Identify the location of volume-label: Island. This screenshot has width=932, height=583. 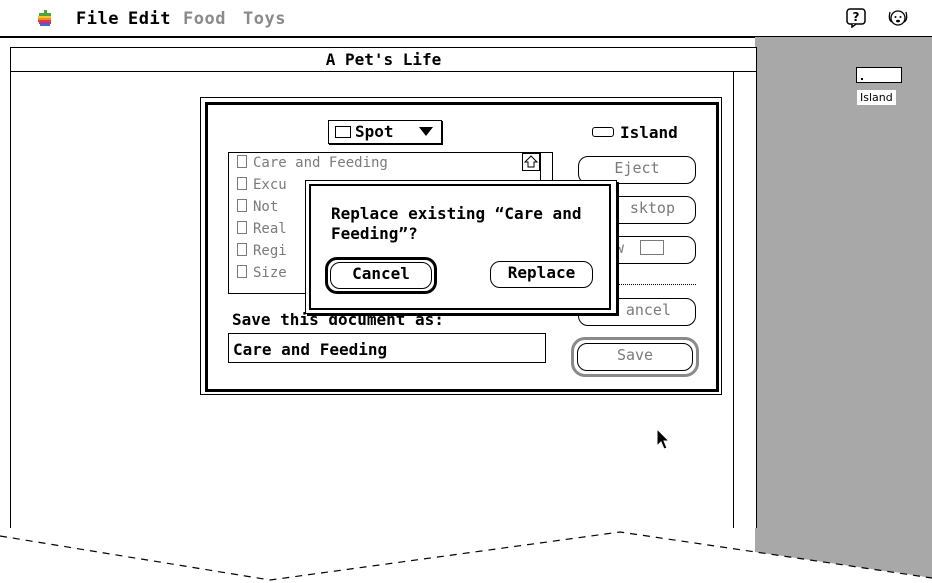
(635, 132).